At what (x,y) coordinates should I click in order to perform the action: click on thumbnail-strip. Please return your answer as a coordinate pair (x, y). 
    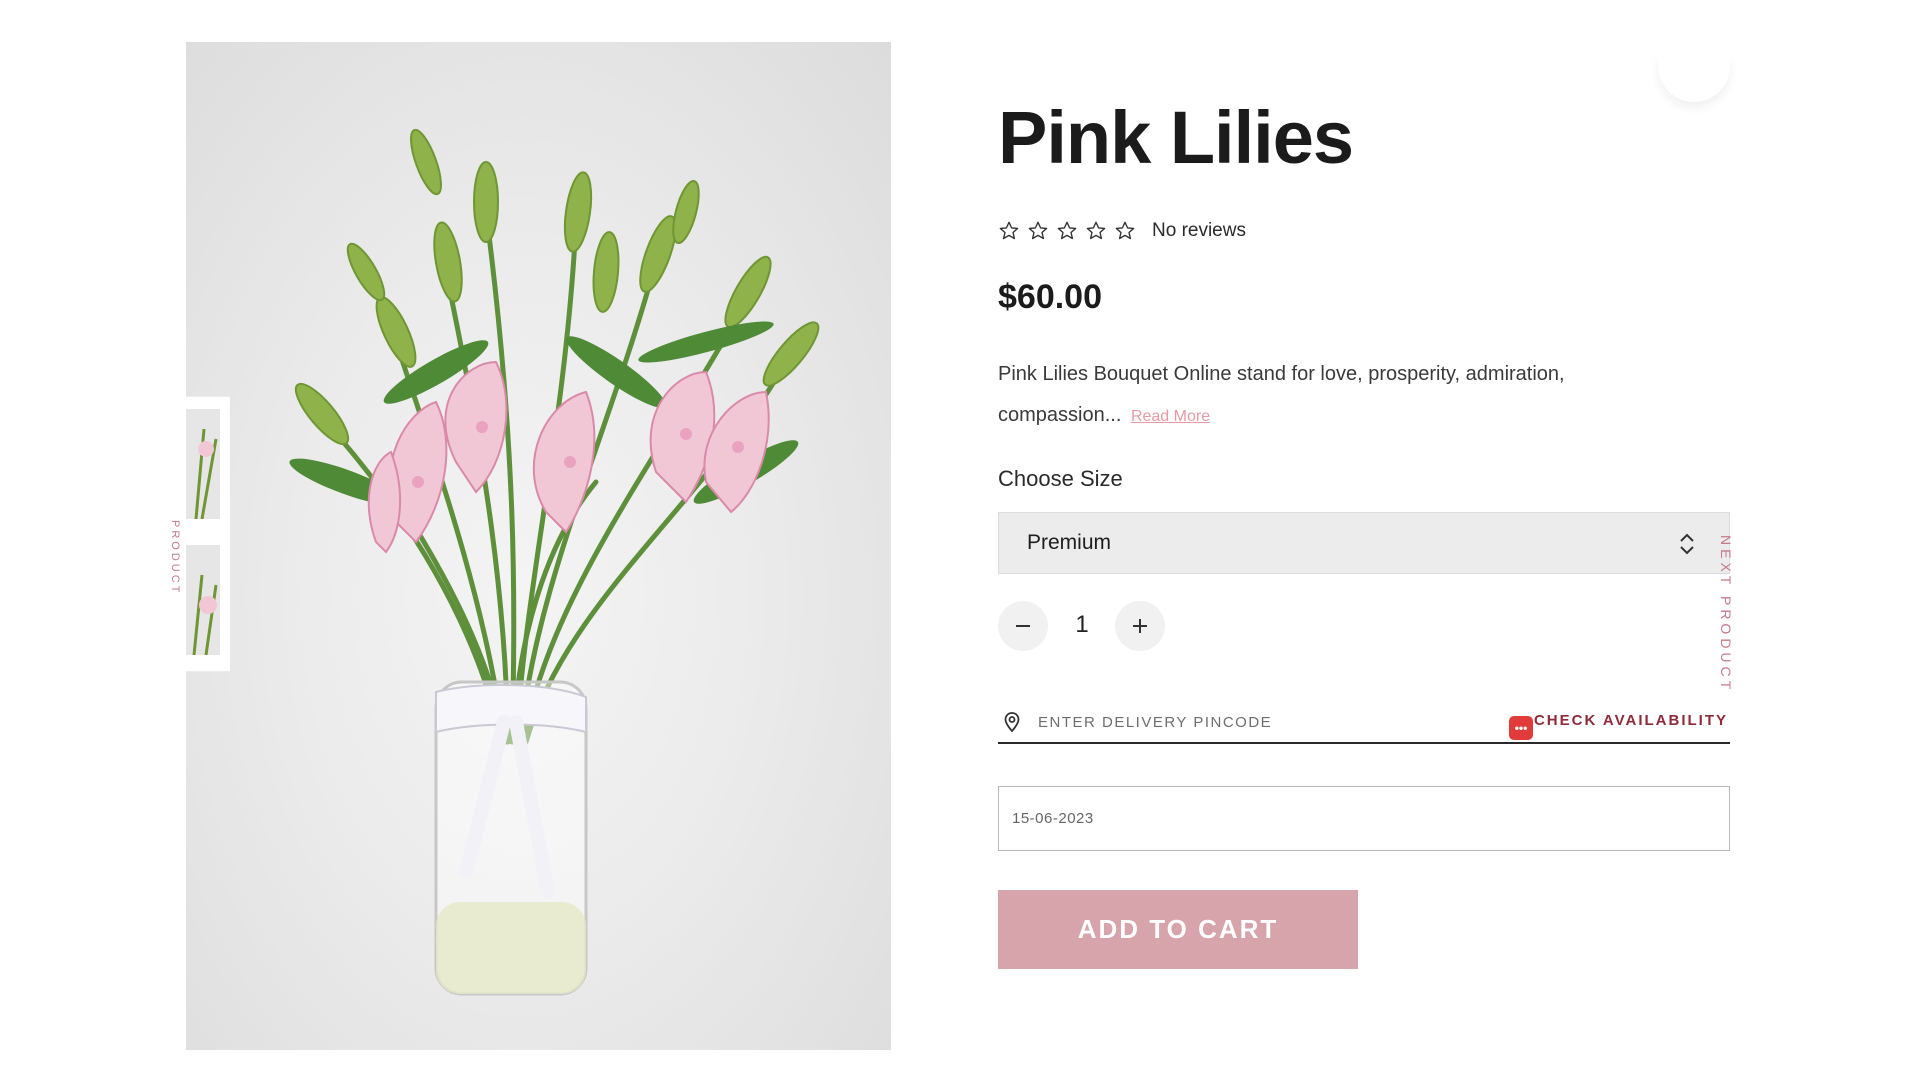
    Looking at the image, I should click on (208, 534).